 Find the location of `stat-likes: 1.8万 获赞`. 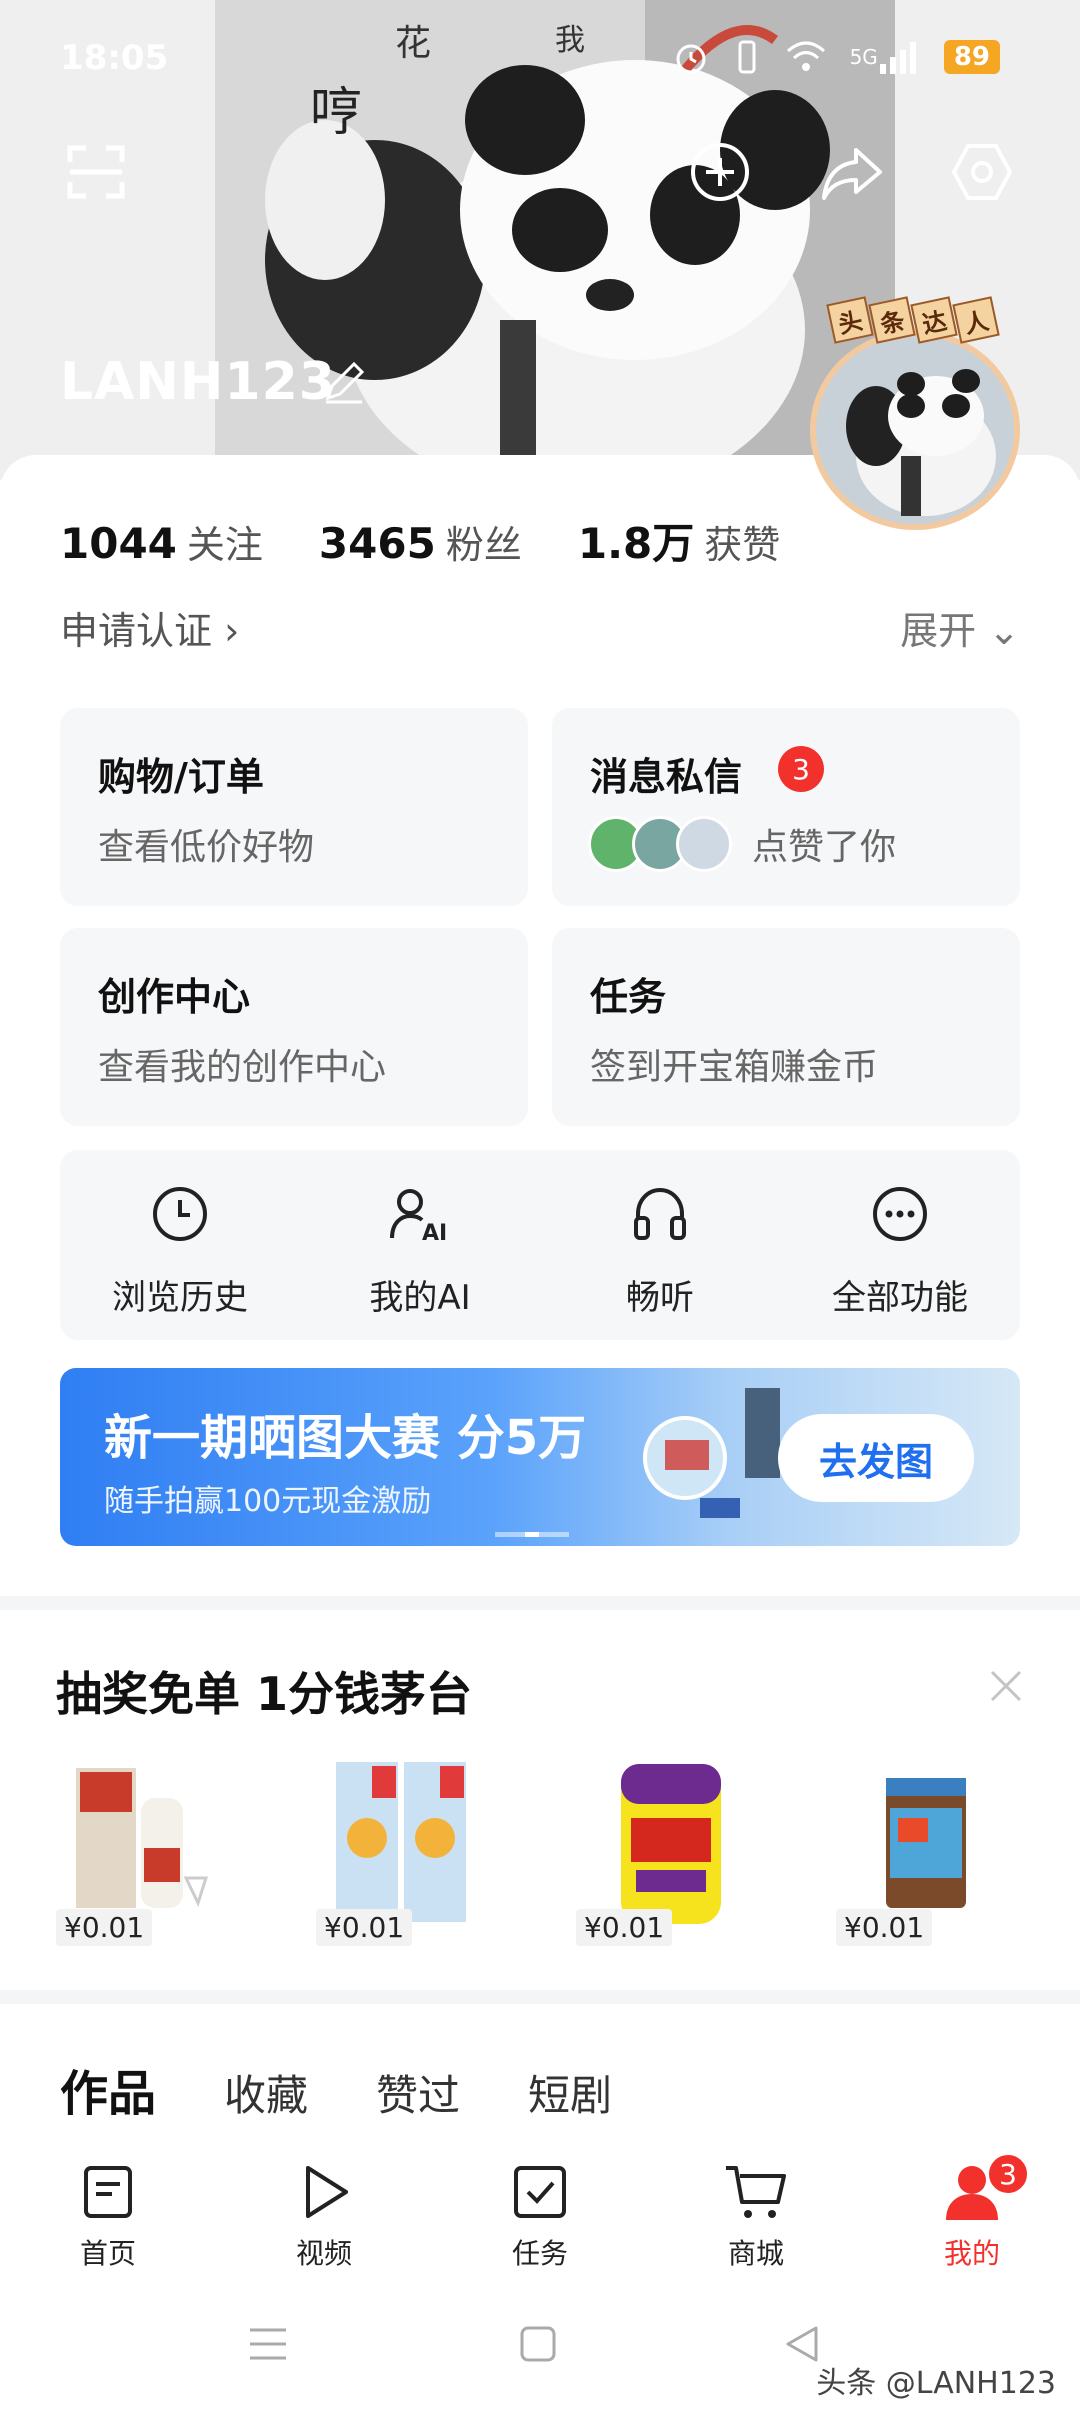

stat-likes: 1.8万 获赞 is located at coordinates (679, 540).